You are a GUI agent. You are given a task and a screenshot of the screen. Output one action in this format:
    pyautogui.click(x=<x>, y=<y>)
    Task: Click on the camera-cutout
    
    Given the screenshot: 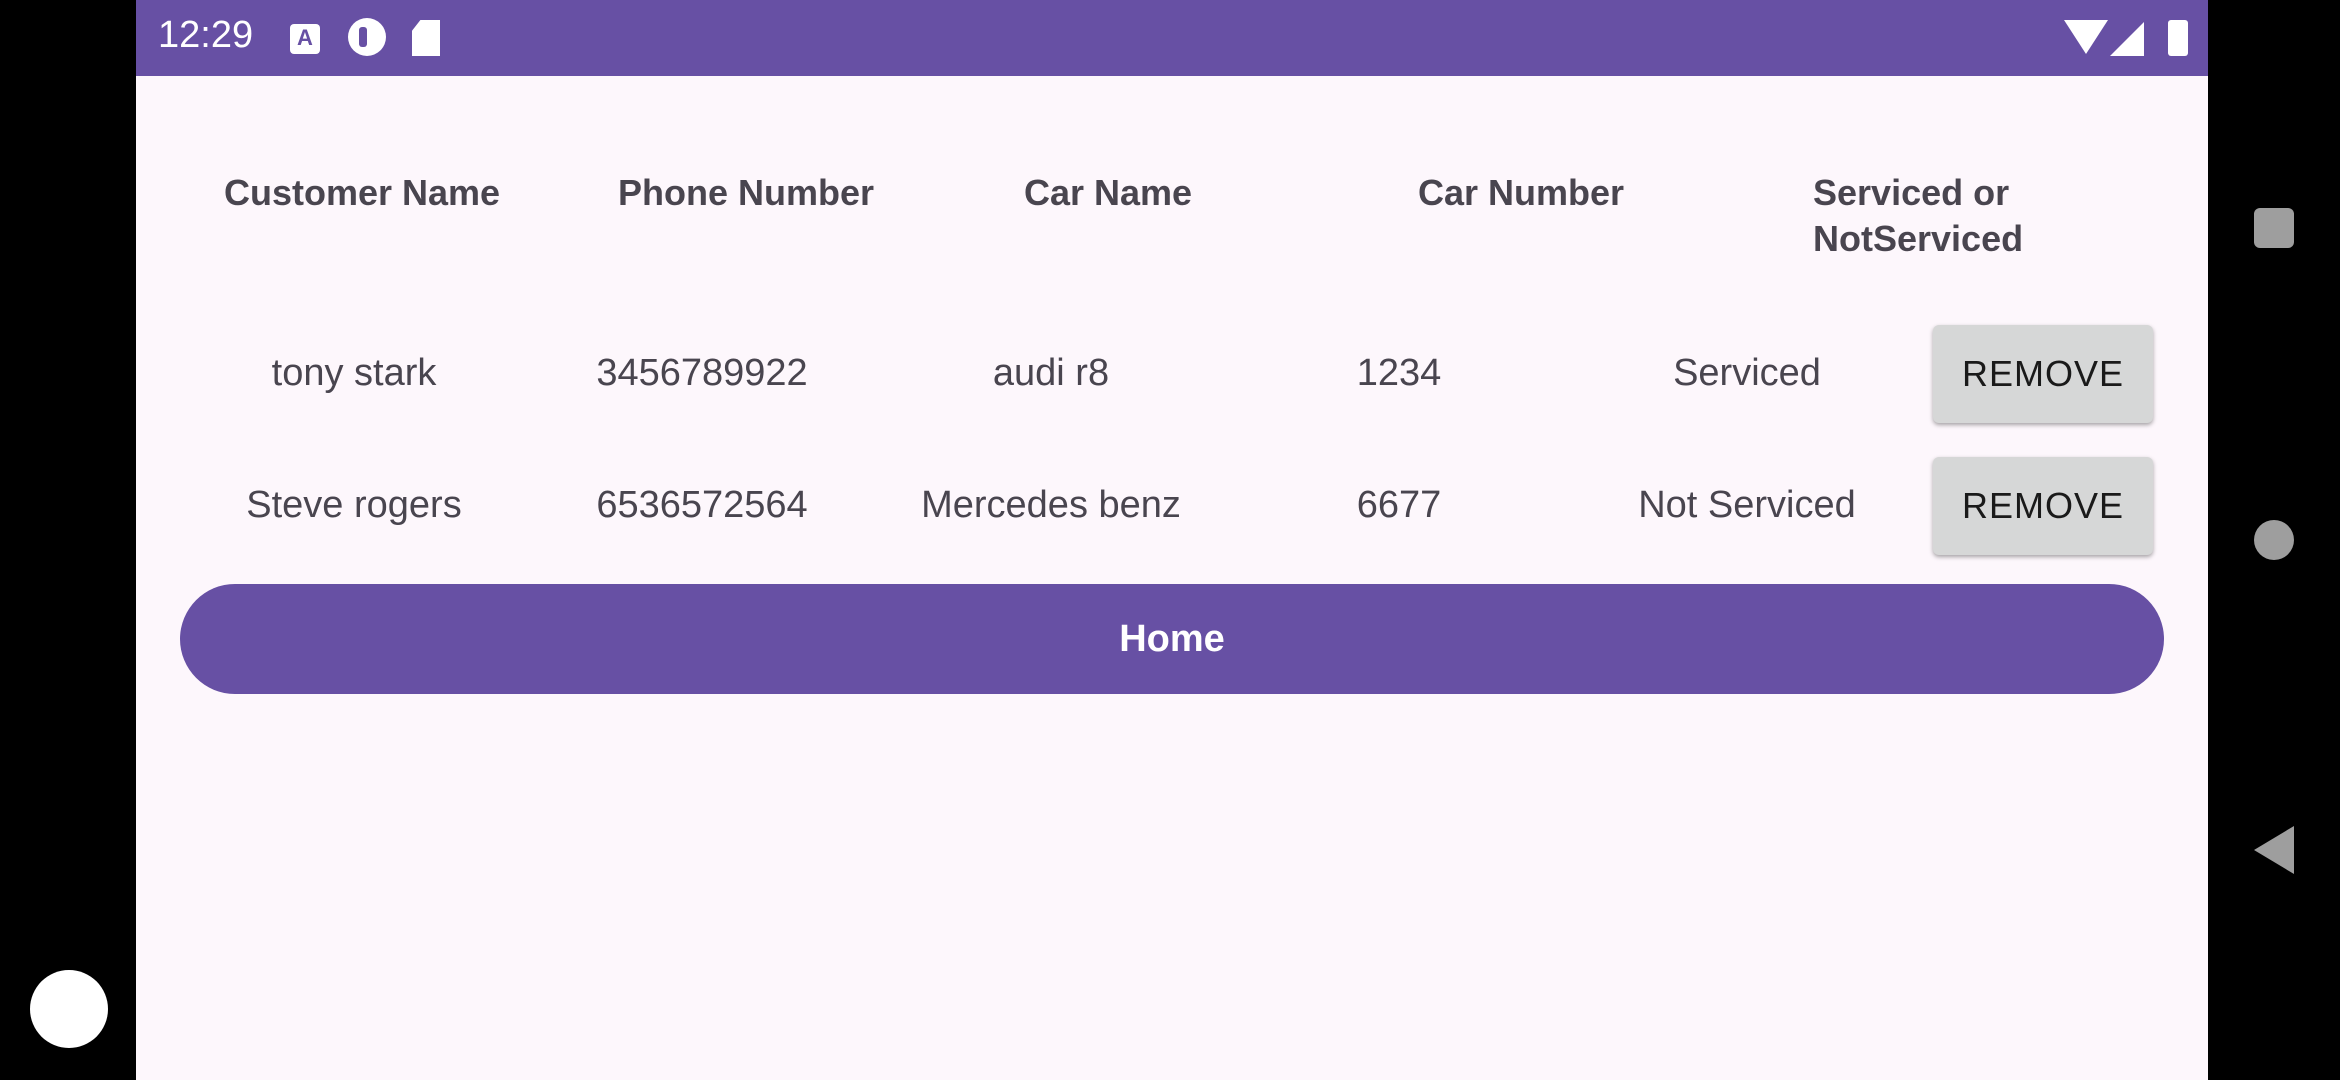 What is the action you would take?
    pyautogui.click(x=69, y=1009)
    